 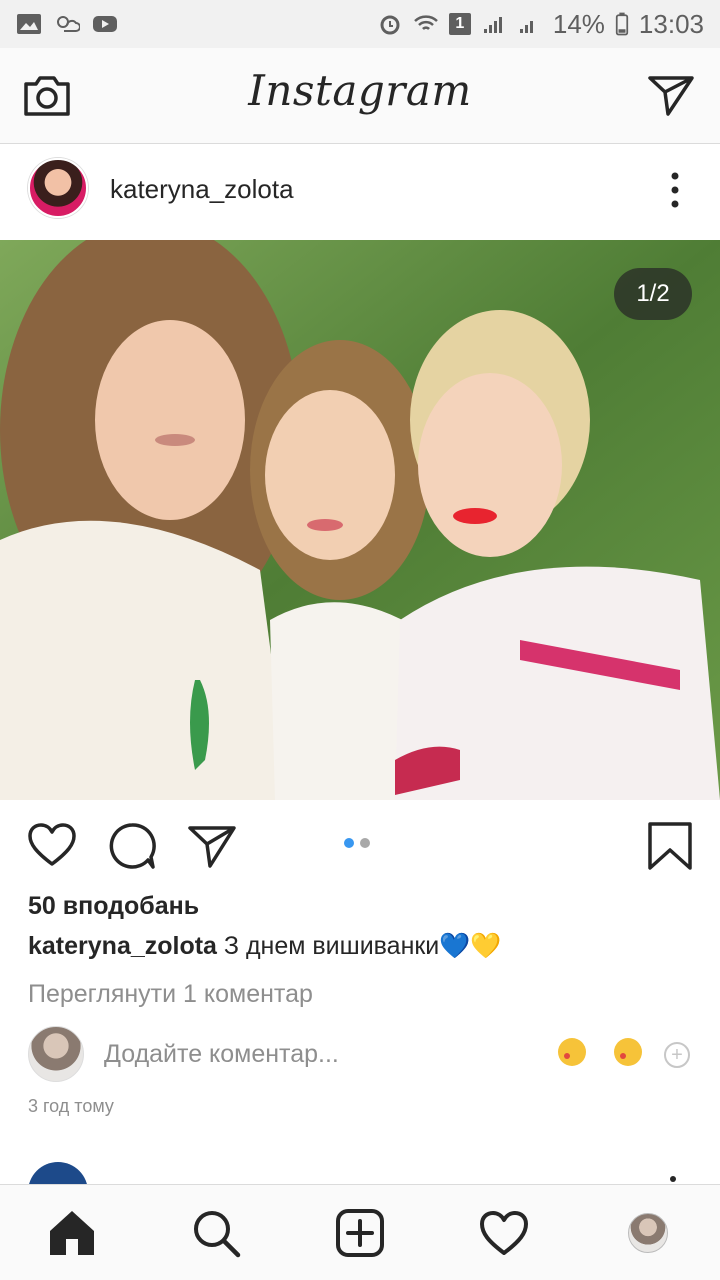 I want to click on kiss-emoji-icon, so click(x=572, y=1052).